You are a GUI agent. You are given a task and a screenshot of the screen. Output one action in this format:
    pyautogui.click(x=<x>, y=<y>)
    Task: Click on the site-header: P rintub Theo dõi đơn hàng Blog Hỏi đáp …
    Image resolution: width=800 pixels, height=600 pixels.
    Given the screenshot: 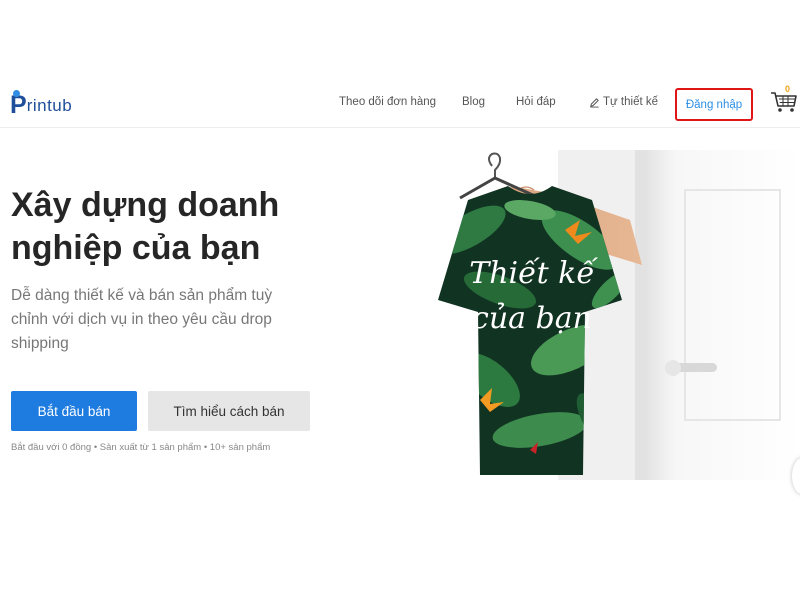 What is the action you would take?
    pyautogui.click(x=400, y=105)
    